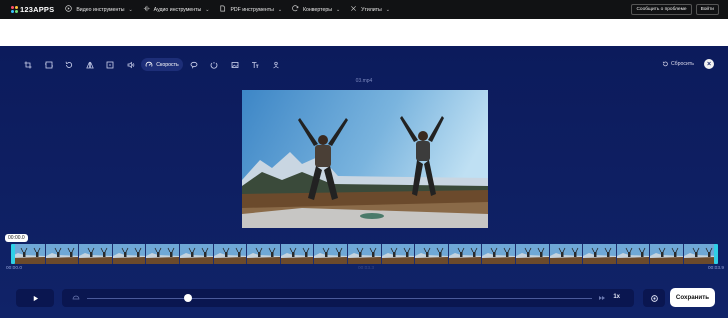  Describe the element at coordinates (188, 298) in the screenshot. I see `speed-slider-knob` at that location.